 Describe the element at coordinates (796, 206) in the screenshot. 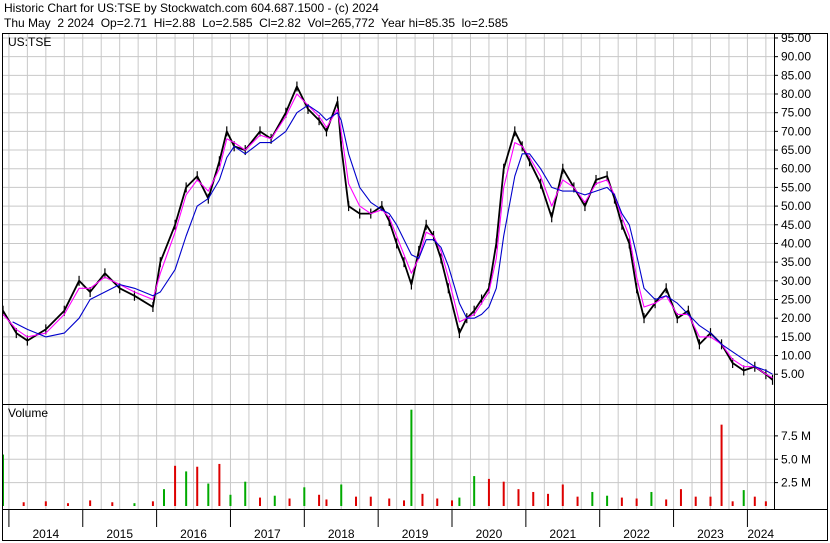

I see `price-tick-label: 50.00` at that location.